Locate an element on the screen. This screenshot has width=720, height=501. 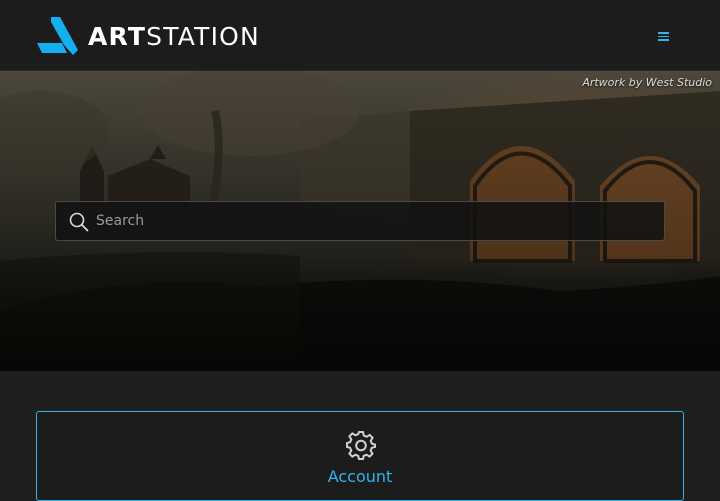
artstation-logo: ARTSTATION is located at coordinates (148, 36).